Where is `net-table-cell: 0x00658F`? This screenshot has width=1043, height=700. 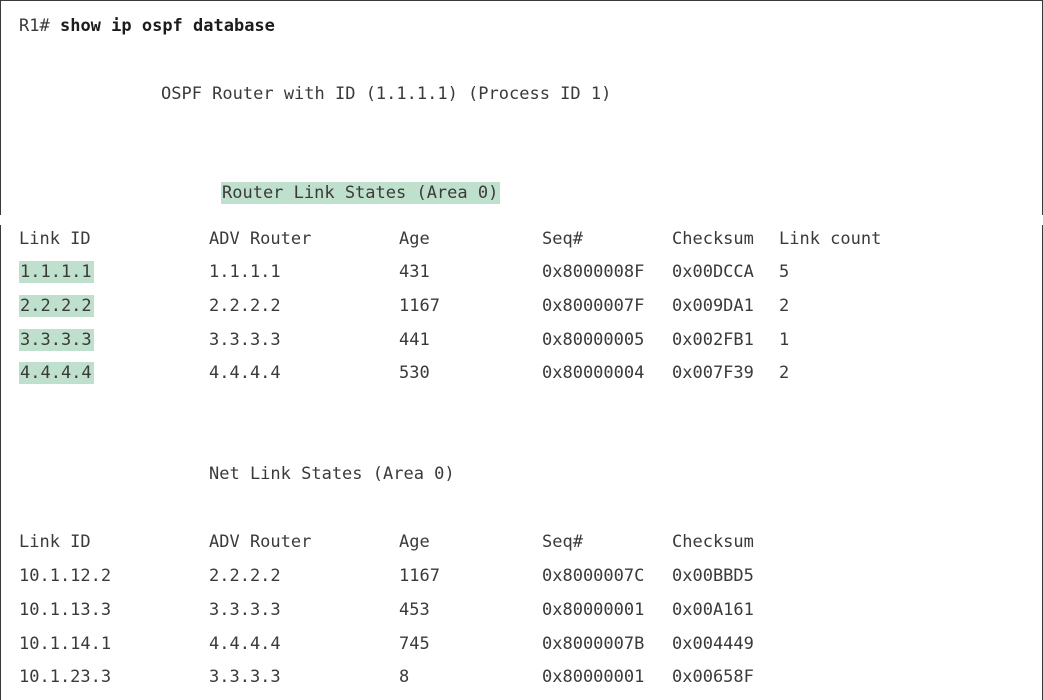
net-table-cell: 0x00658F is located at coordinates (713, 677).